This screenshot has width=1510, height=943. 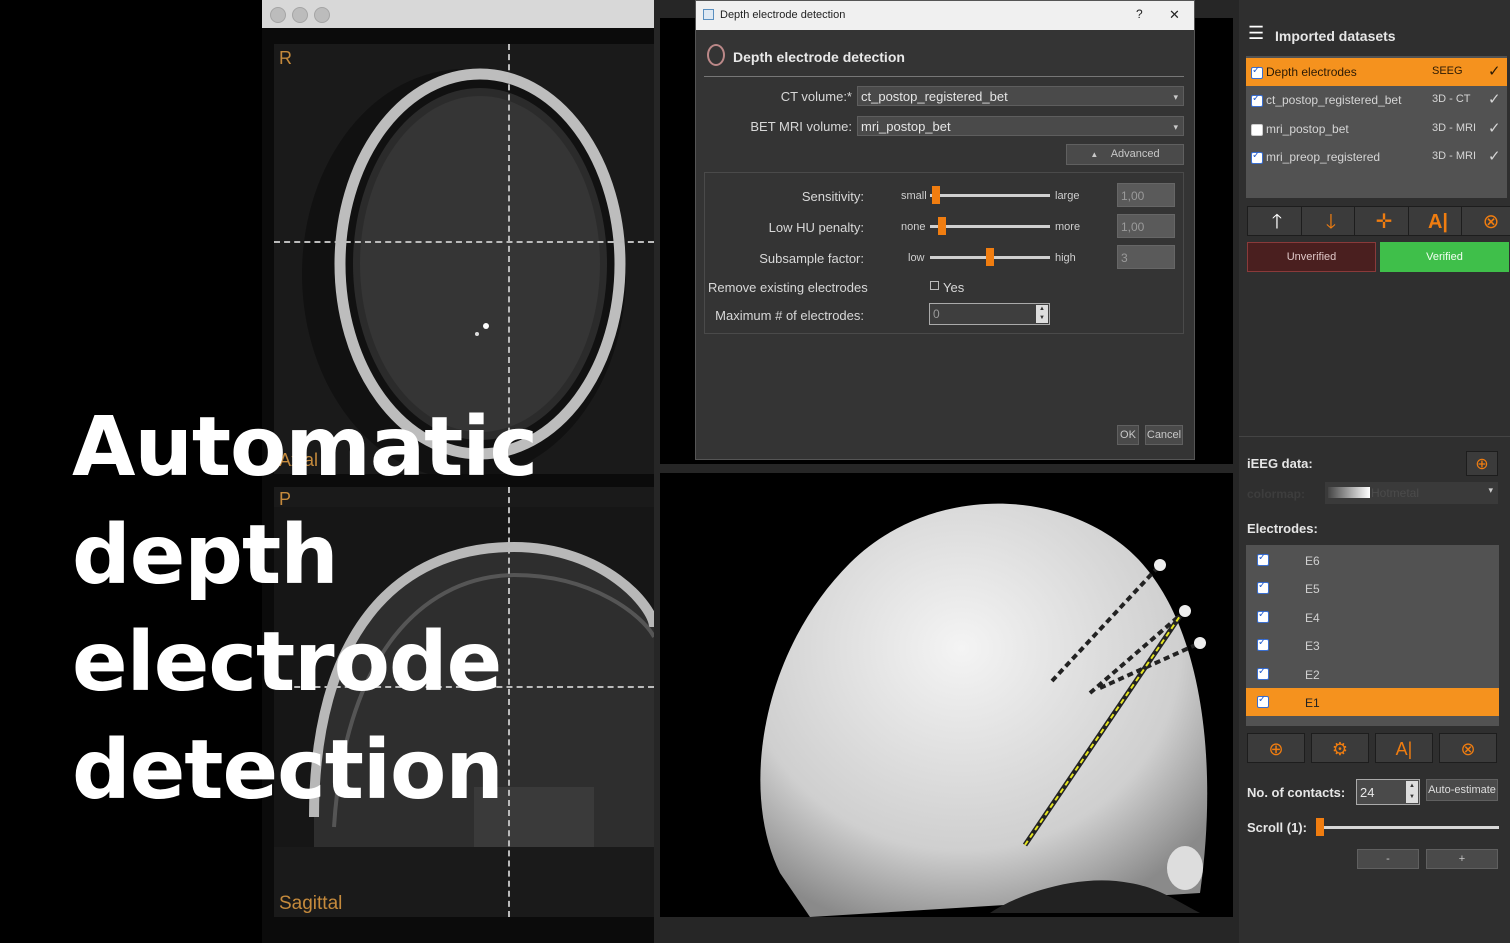 I want to click on electrode-row: E2, so click(x=1372, y=674).